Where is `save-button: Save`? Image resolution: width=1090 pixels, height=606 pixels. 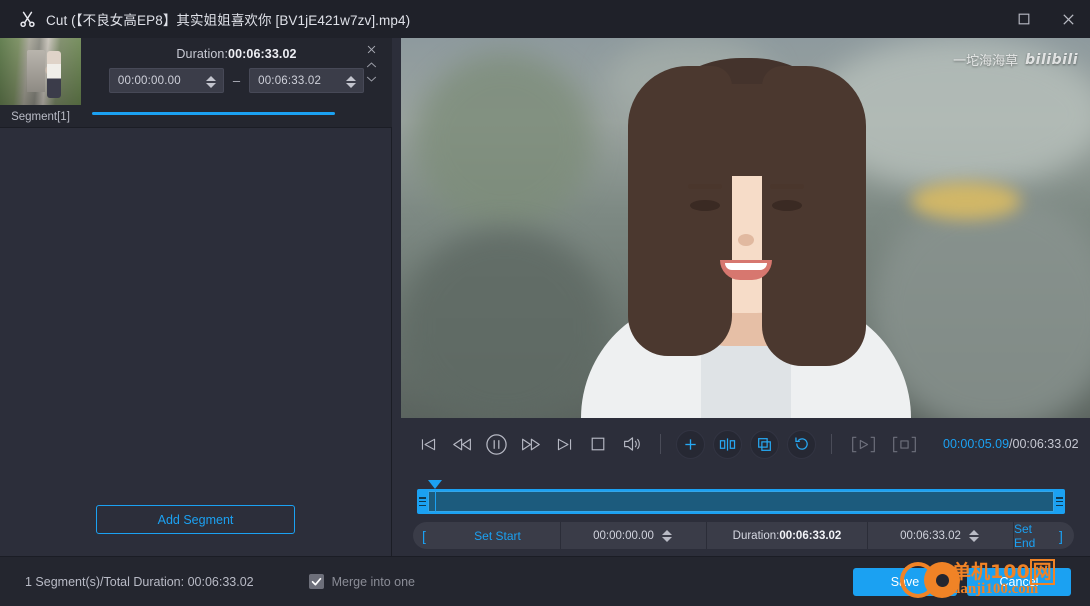
save-button: Save is located at coordinates (905, 581).